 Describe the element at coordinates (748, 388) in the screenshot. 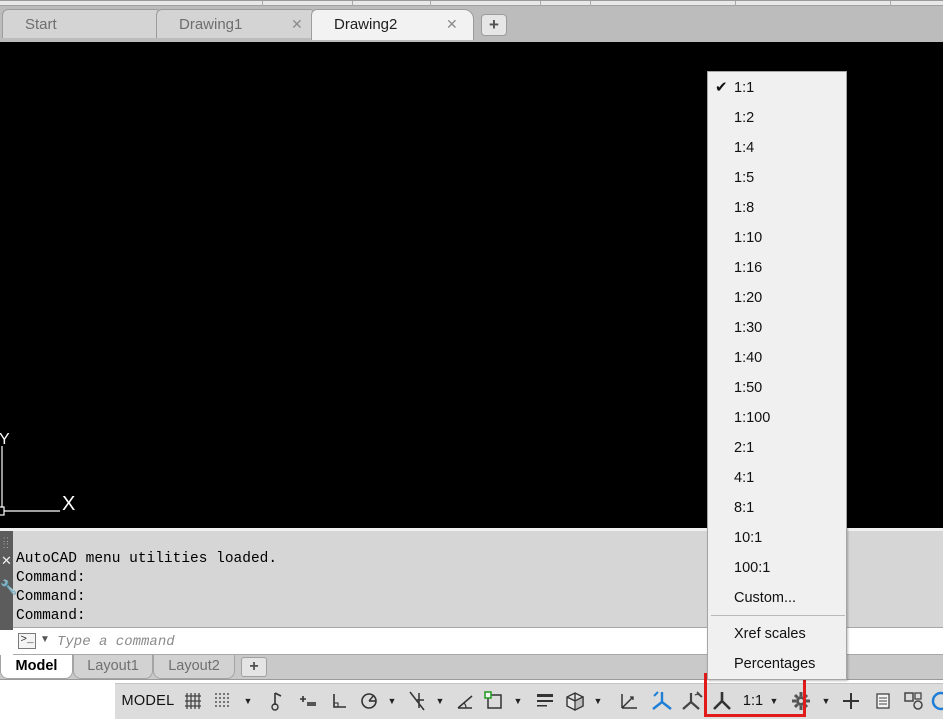

I see `scale-menu-item-label: 1:50` at that location.